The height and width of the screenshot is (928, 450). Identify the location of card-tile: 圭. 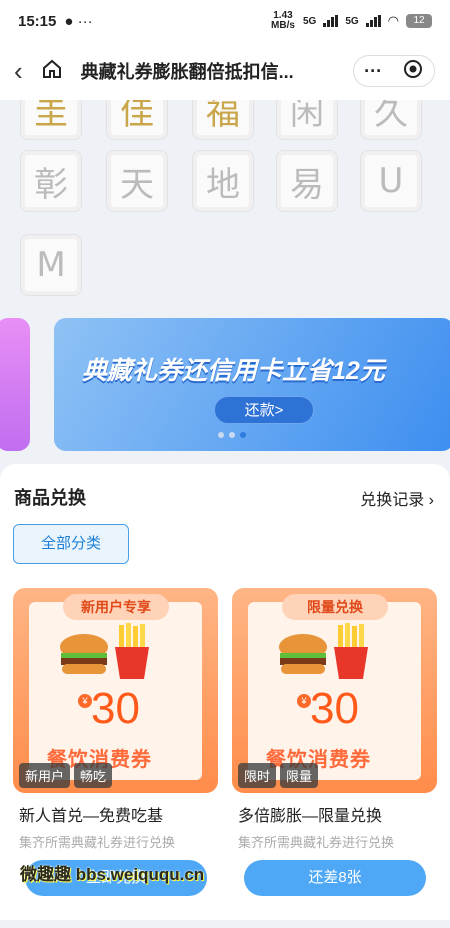
(51, 120).